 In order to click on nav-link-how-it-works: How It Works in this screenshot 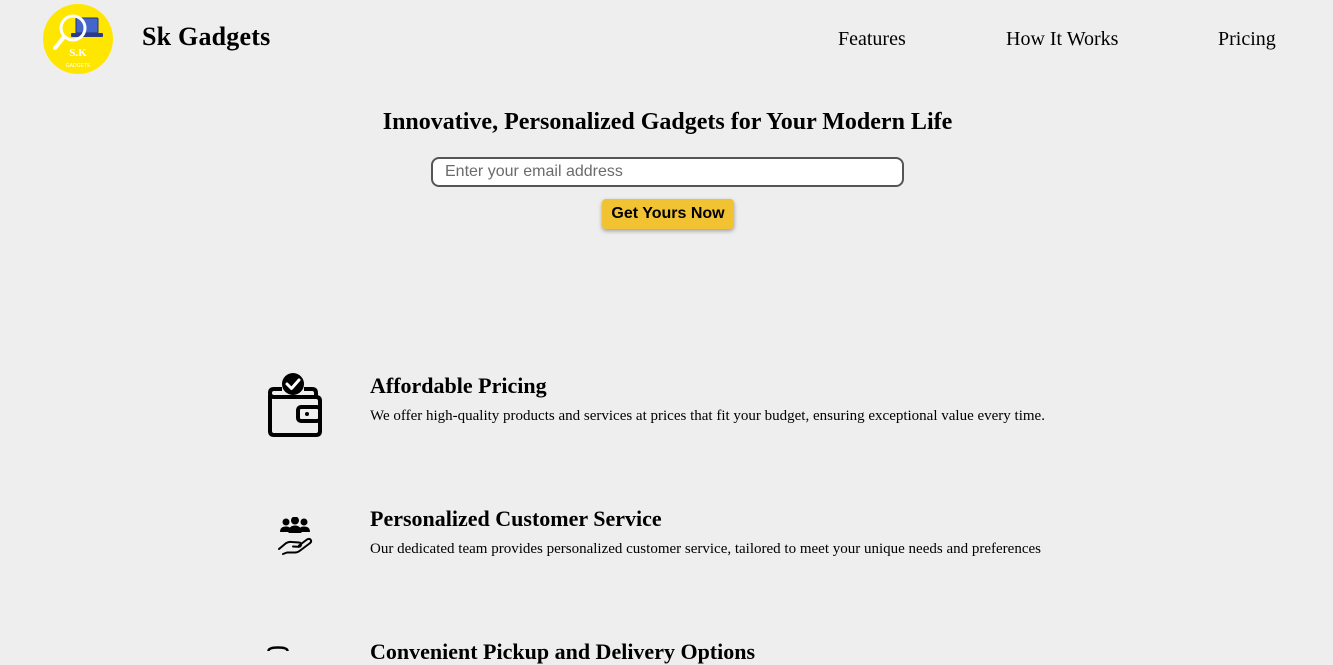, I will do `click(1062, 39)`.